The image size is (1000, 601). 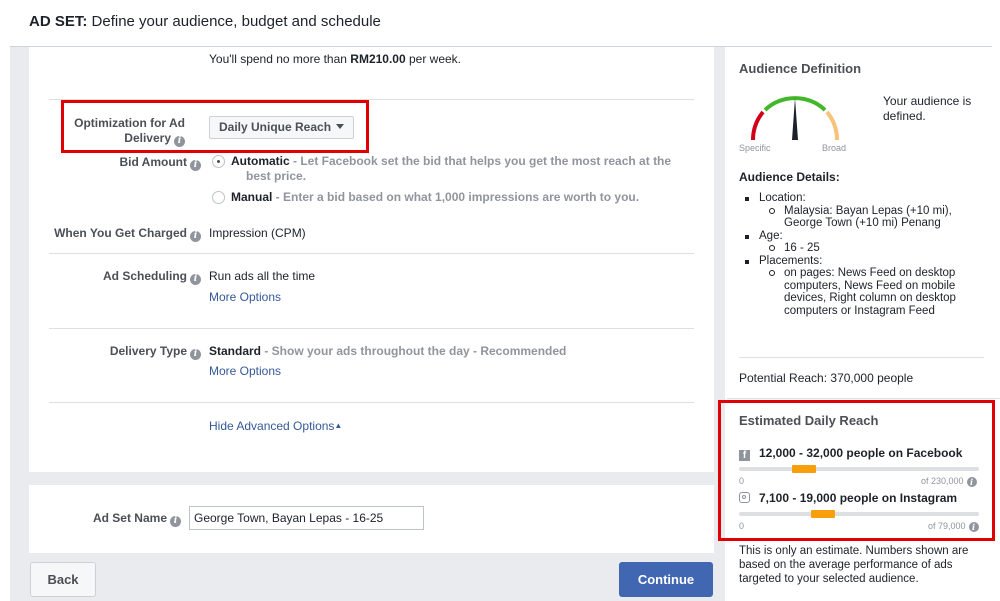 I want to click on bid-automatic-desc2: best price., so click(x=276, y=176).